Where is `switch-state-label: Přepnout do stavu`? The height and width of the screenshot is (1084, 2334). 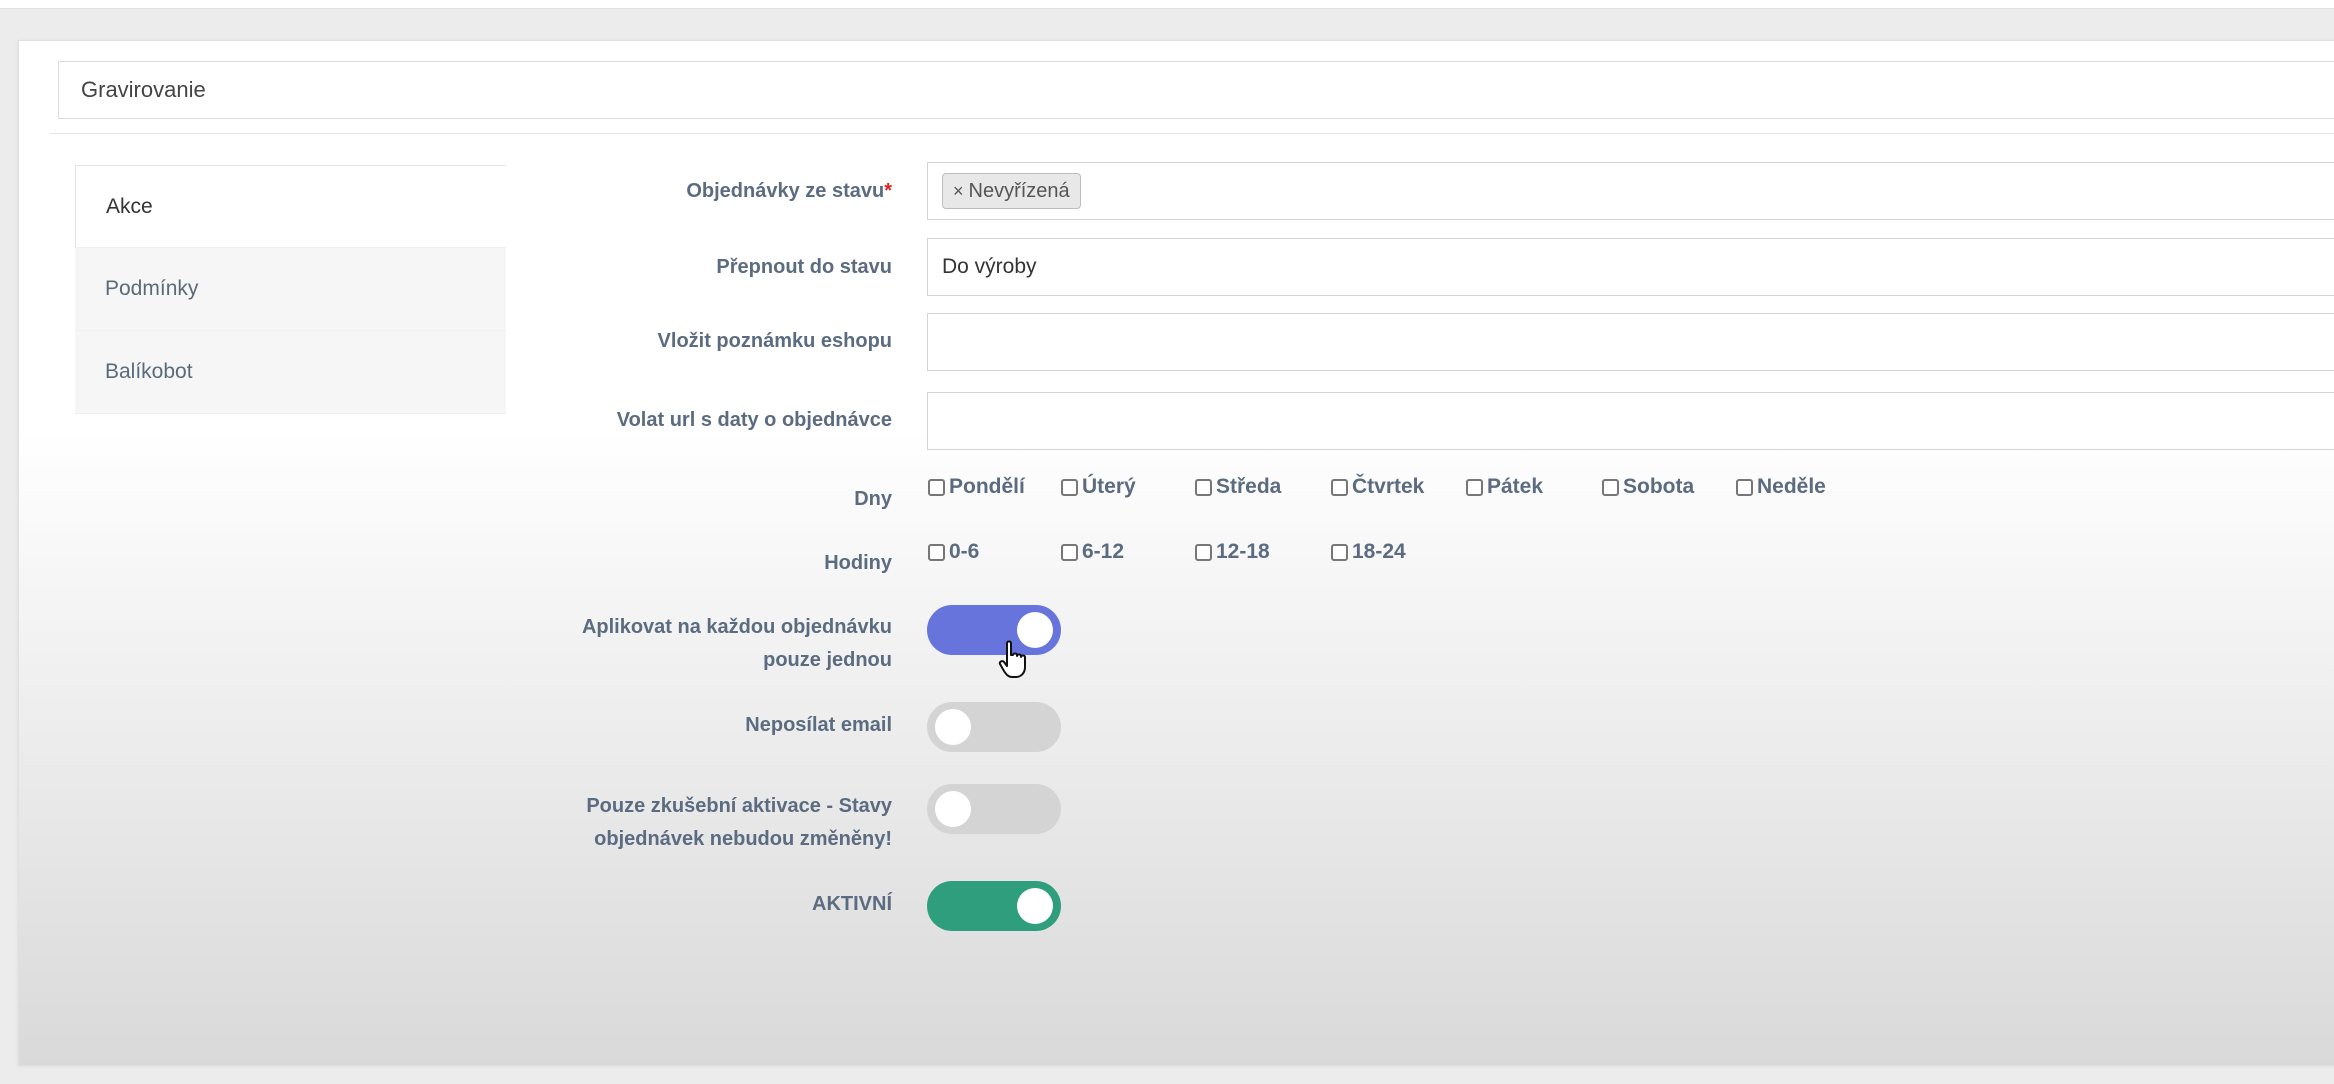 switch-state-label: Přepnout do stavu is located at coordinates (804, 267).